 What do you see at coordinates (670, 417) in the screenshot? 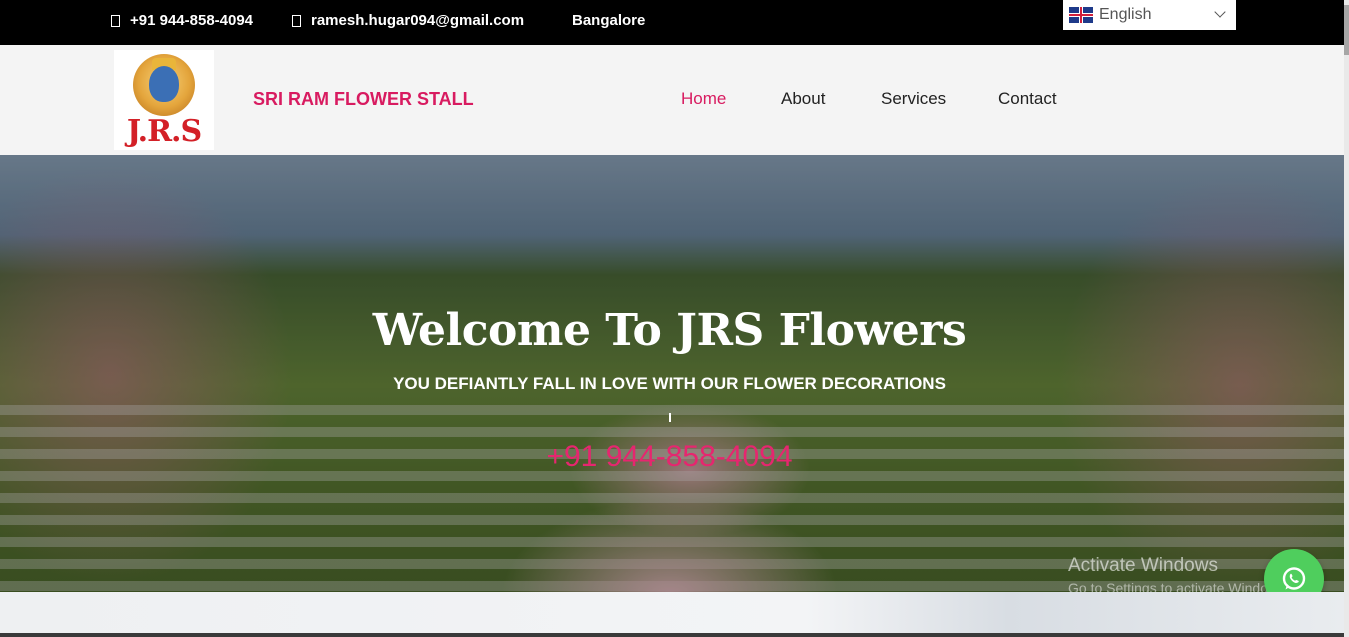
I see `hero-divider` at bounding box center [670, 417].